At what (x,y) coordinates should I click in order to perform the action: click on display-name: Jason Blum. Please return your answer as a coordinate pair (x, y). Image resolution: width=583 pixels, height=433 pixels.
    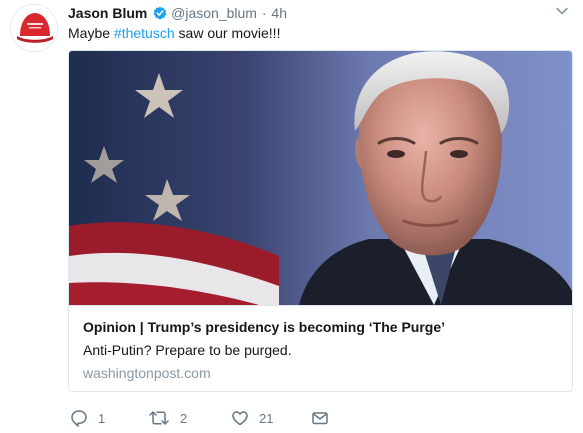
    Looking at the image, I should click on (107, 13).